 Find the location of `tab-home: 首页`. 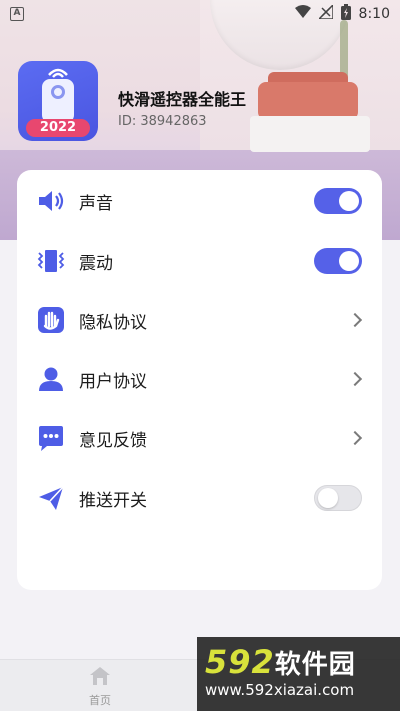

tab-home: 首页 is located at coordinates (100, 687).